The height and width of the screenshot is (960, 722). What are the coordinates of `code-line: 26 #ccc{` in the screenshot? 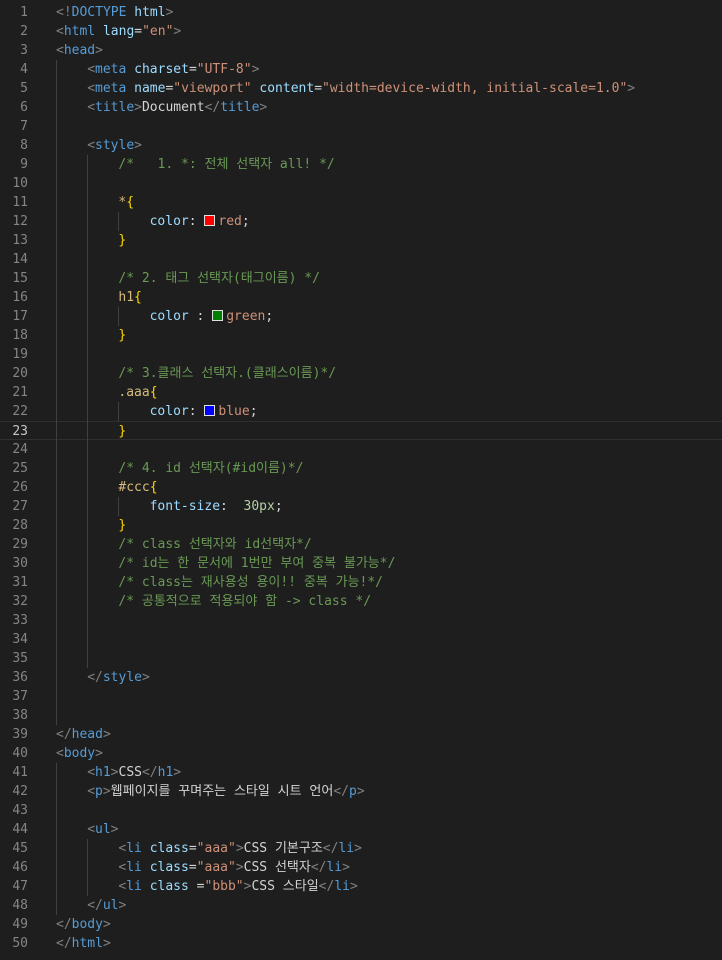 It's located at (361, 487).